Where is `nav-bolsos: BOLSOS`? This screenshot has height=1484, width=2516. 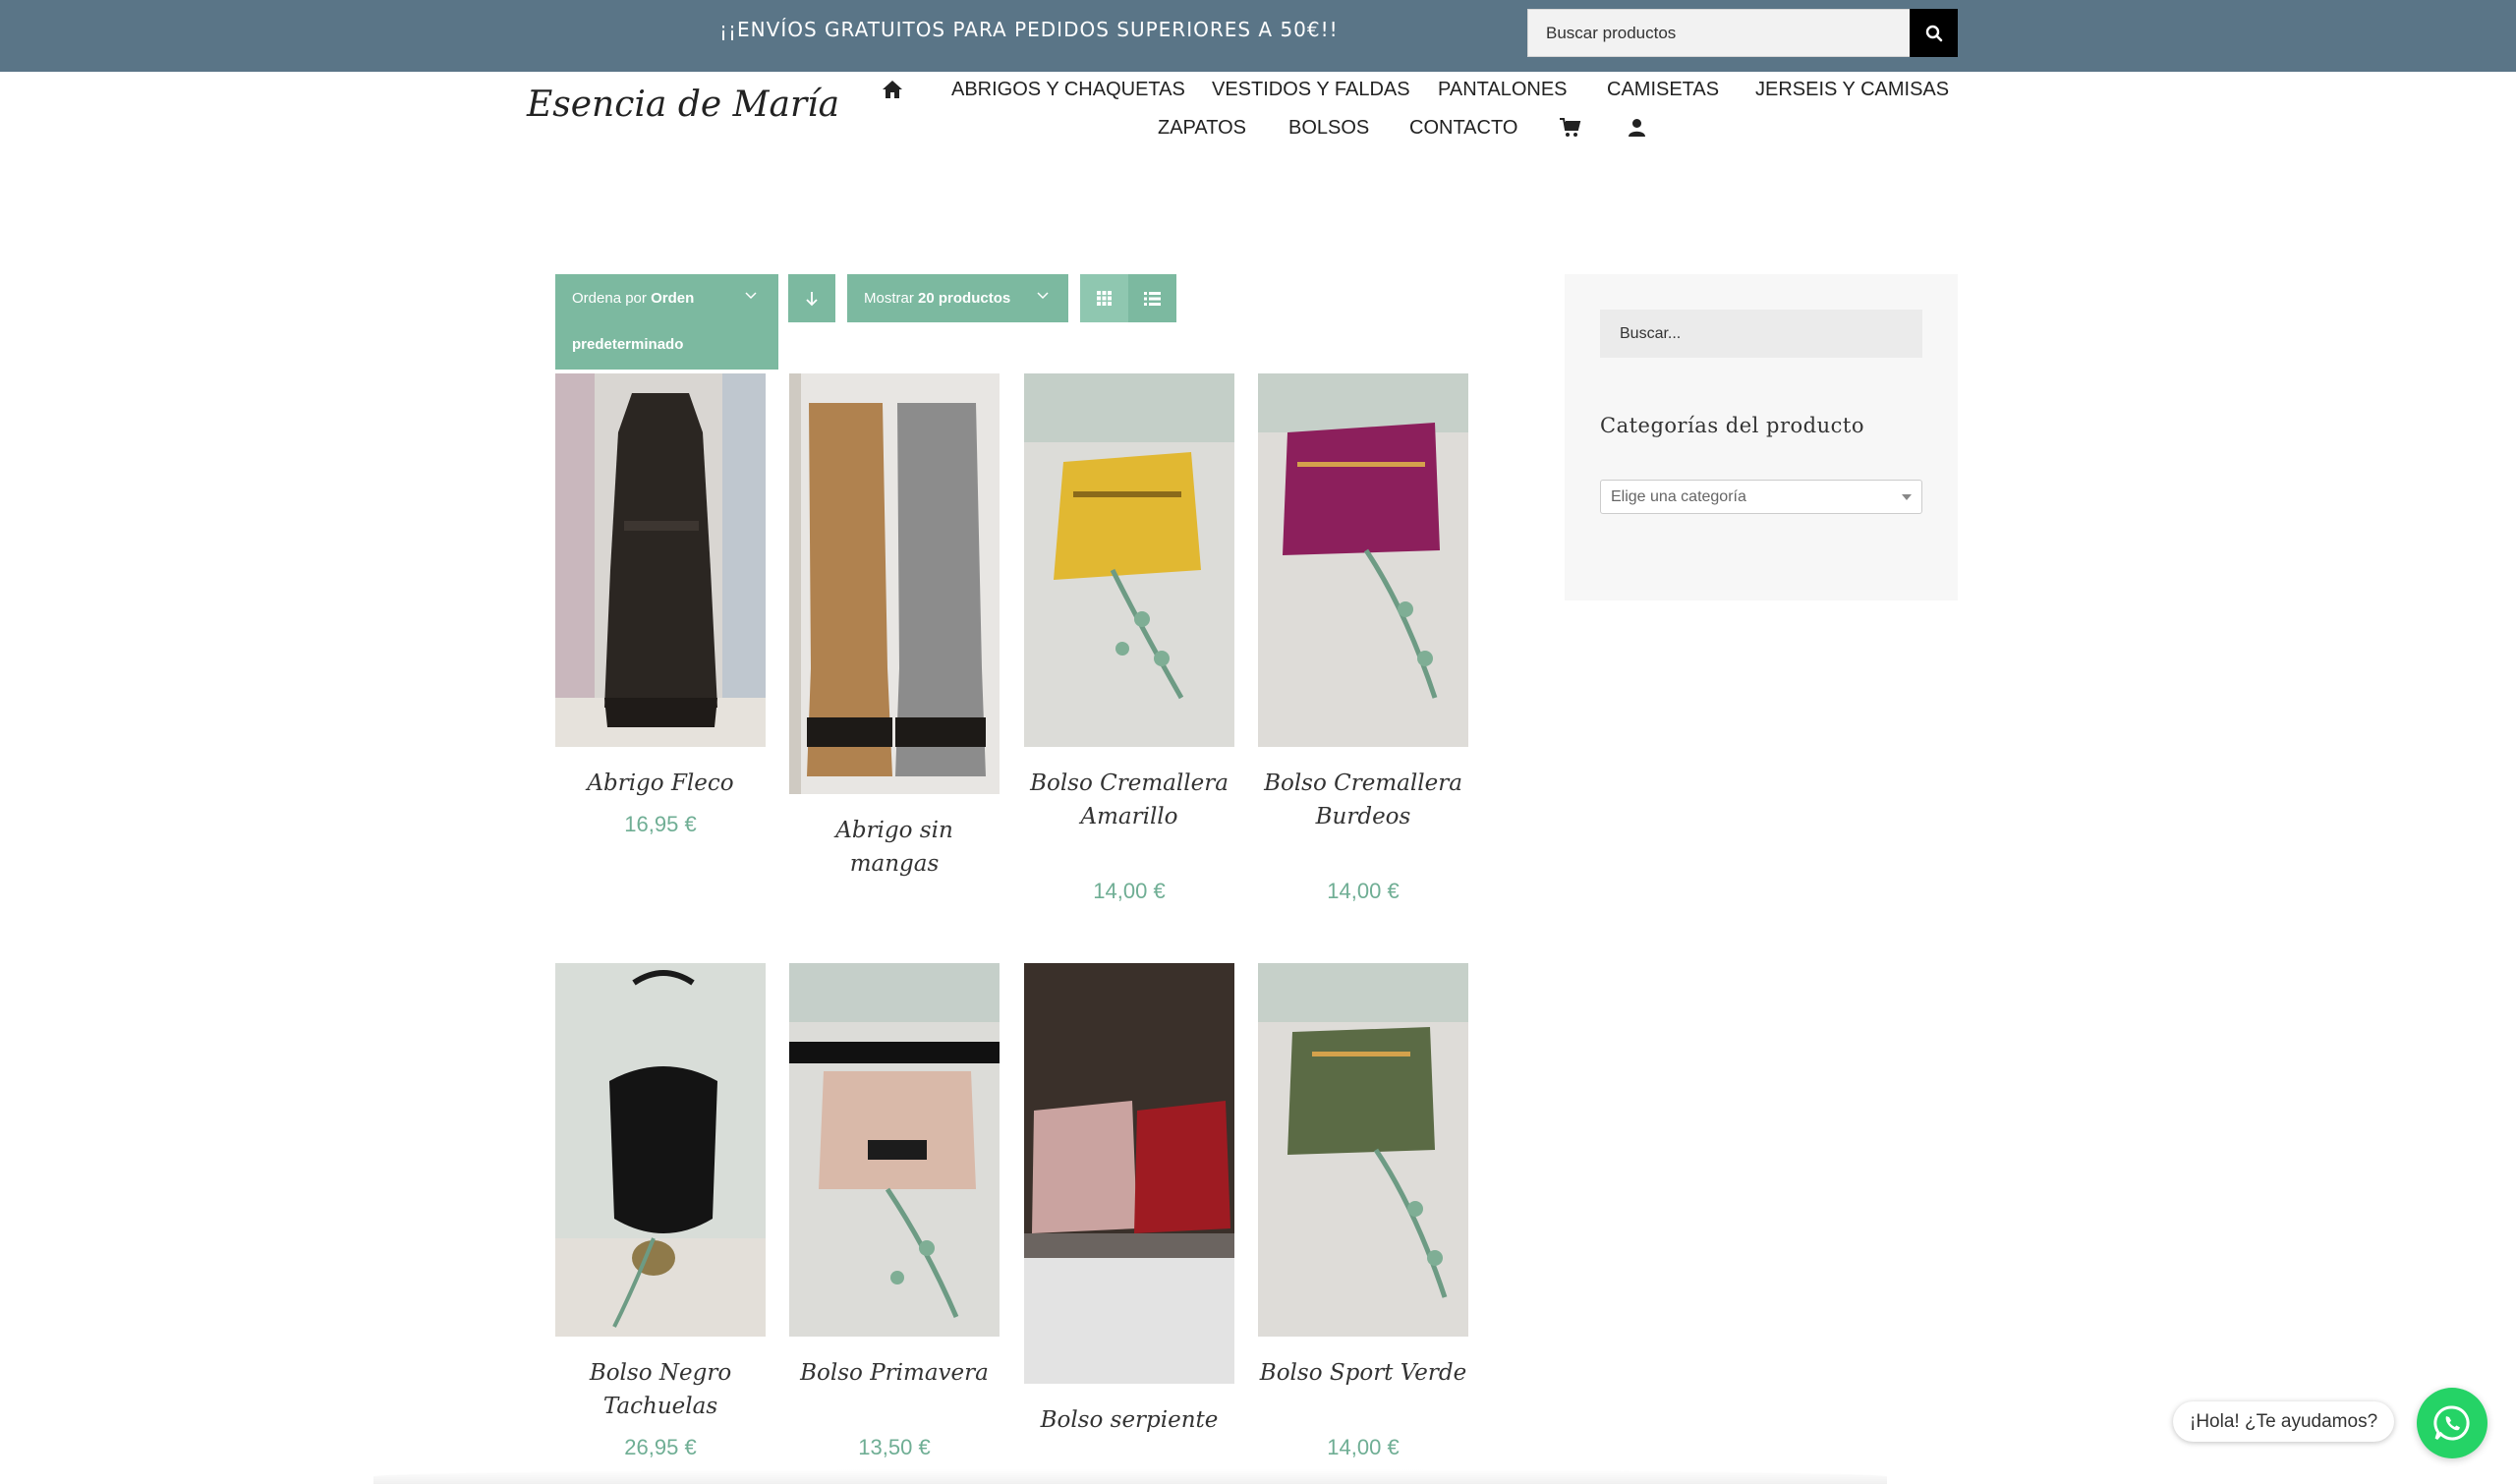
nav-bolsos: BOLSOS is located at coordinates (1328, 128).